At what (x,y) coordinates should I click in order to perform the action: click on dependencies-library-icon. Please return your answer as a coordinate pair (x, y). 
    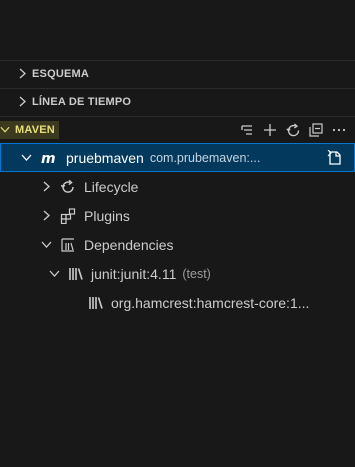
    Looking at the image, I should click on (68, 245).